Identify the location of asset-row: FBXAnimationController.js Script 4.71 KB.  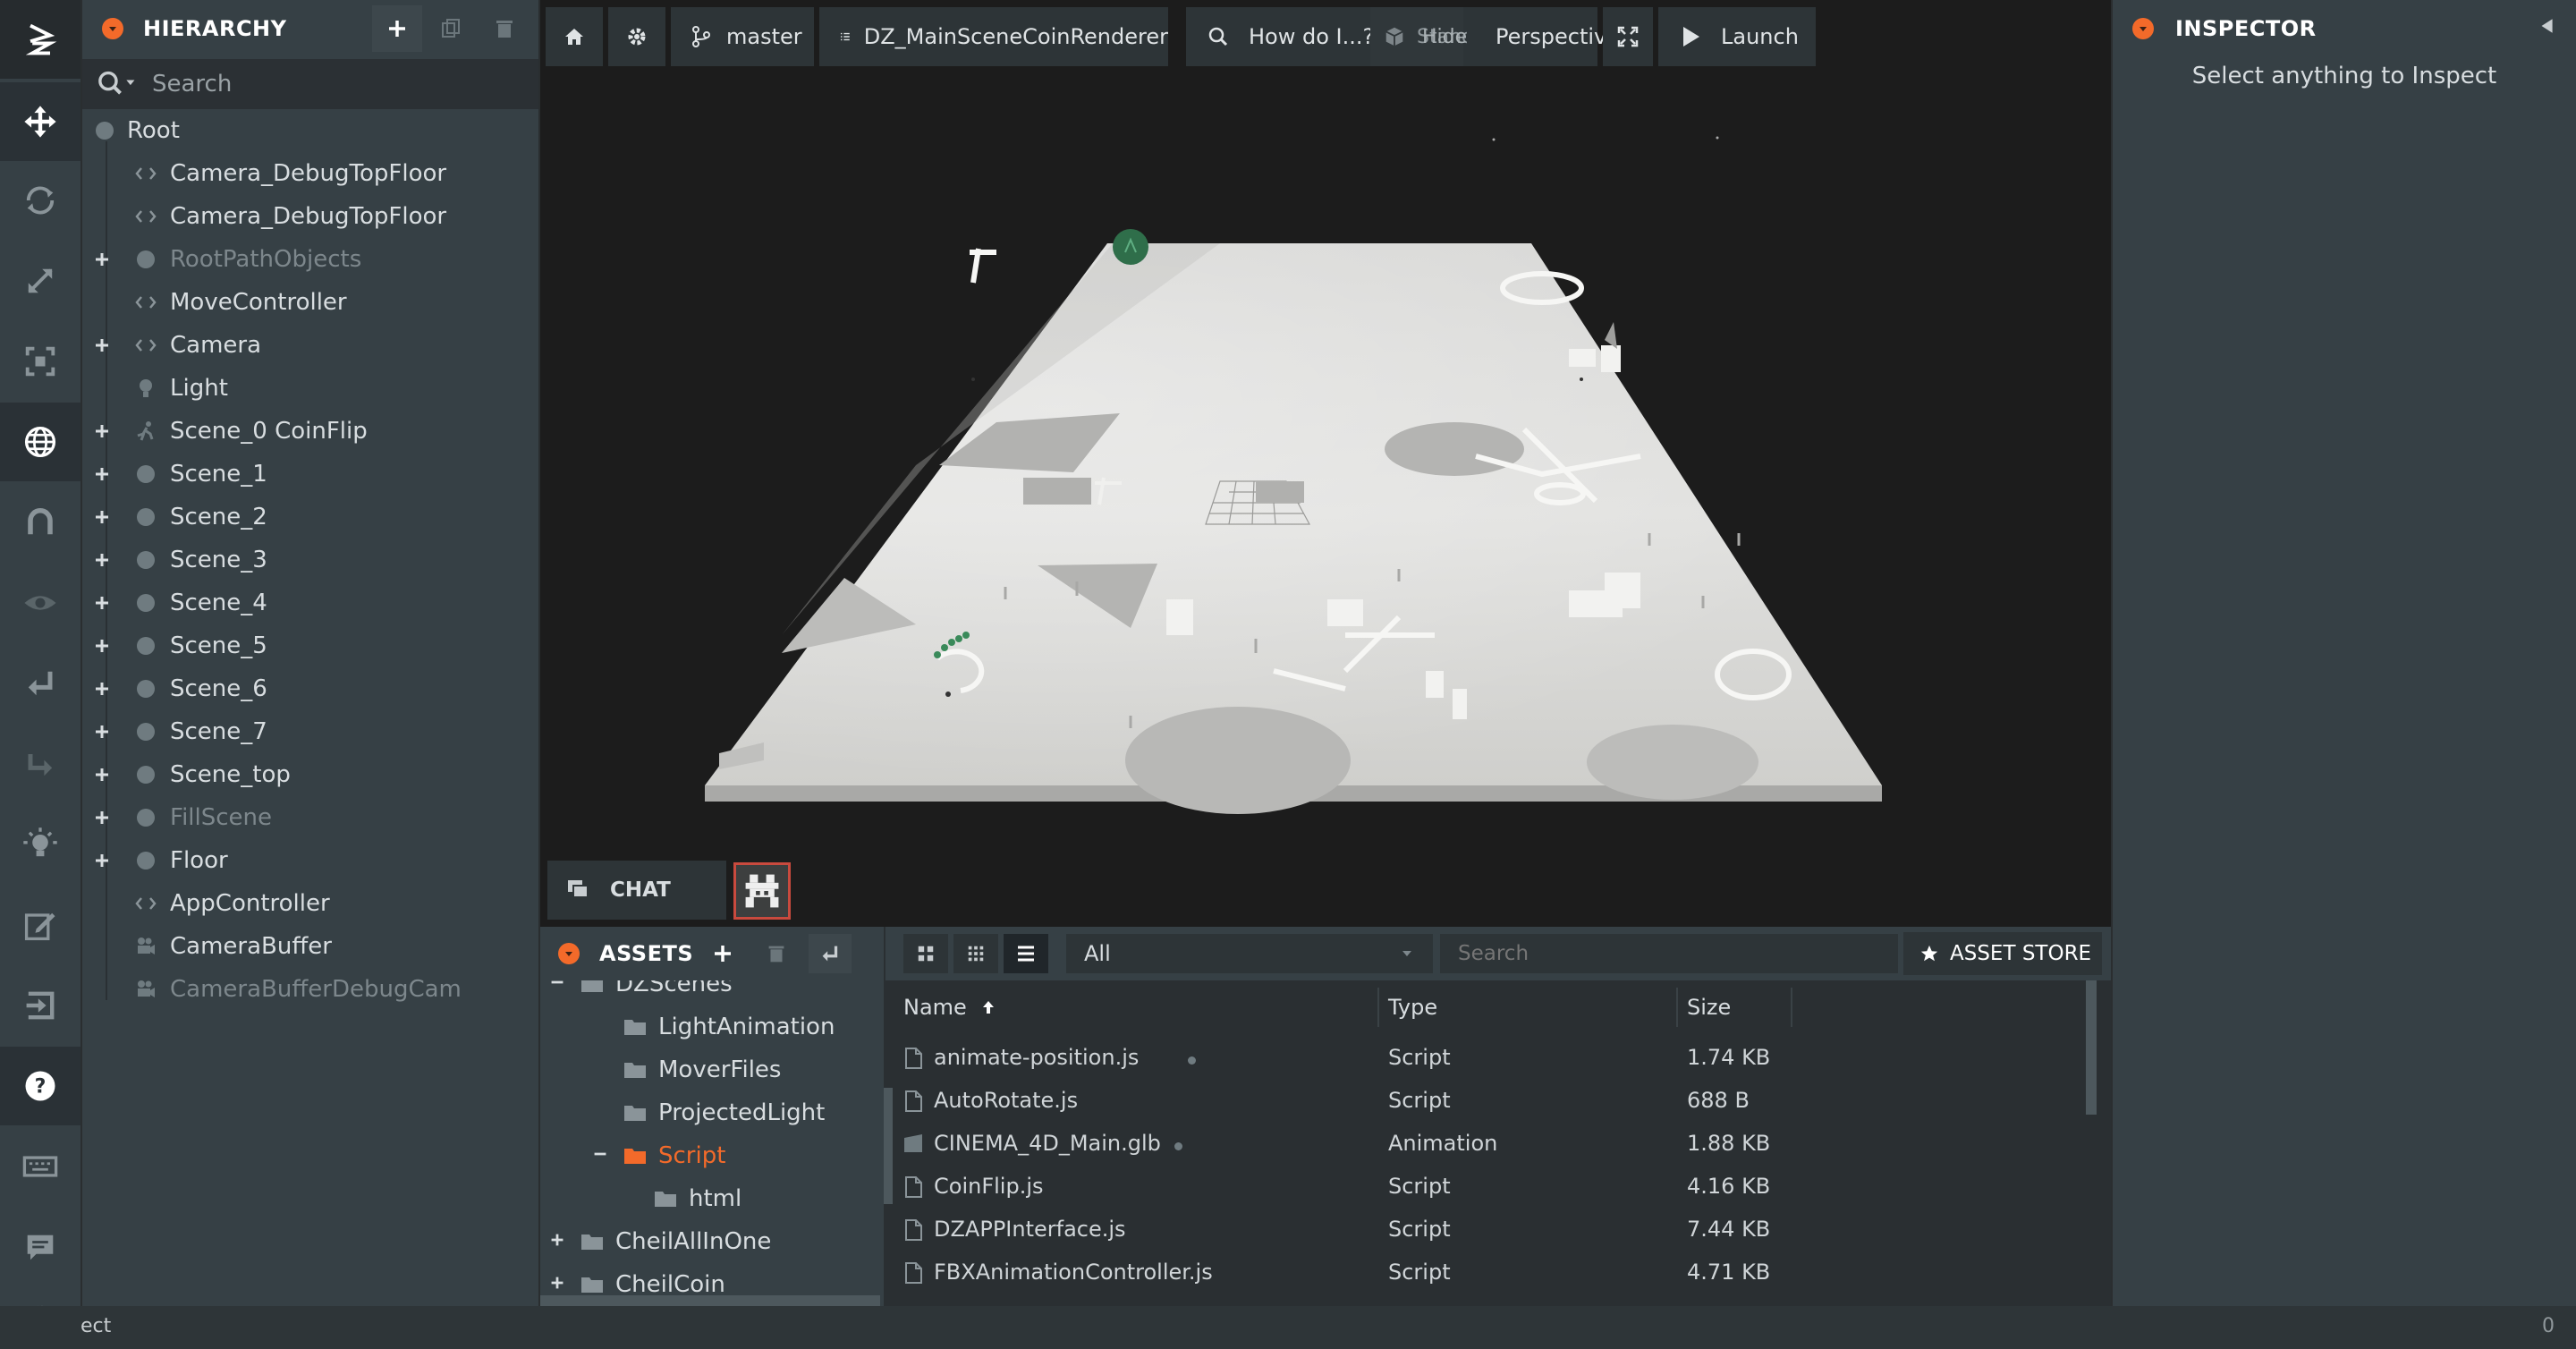
(1484, 1273).